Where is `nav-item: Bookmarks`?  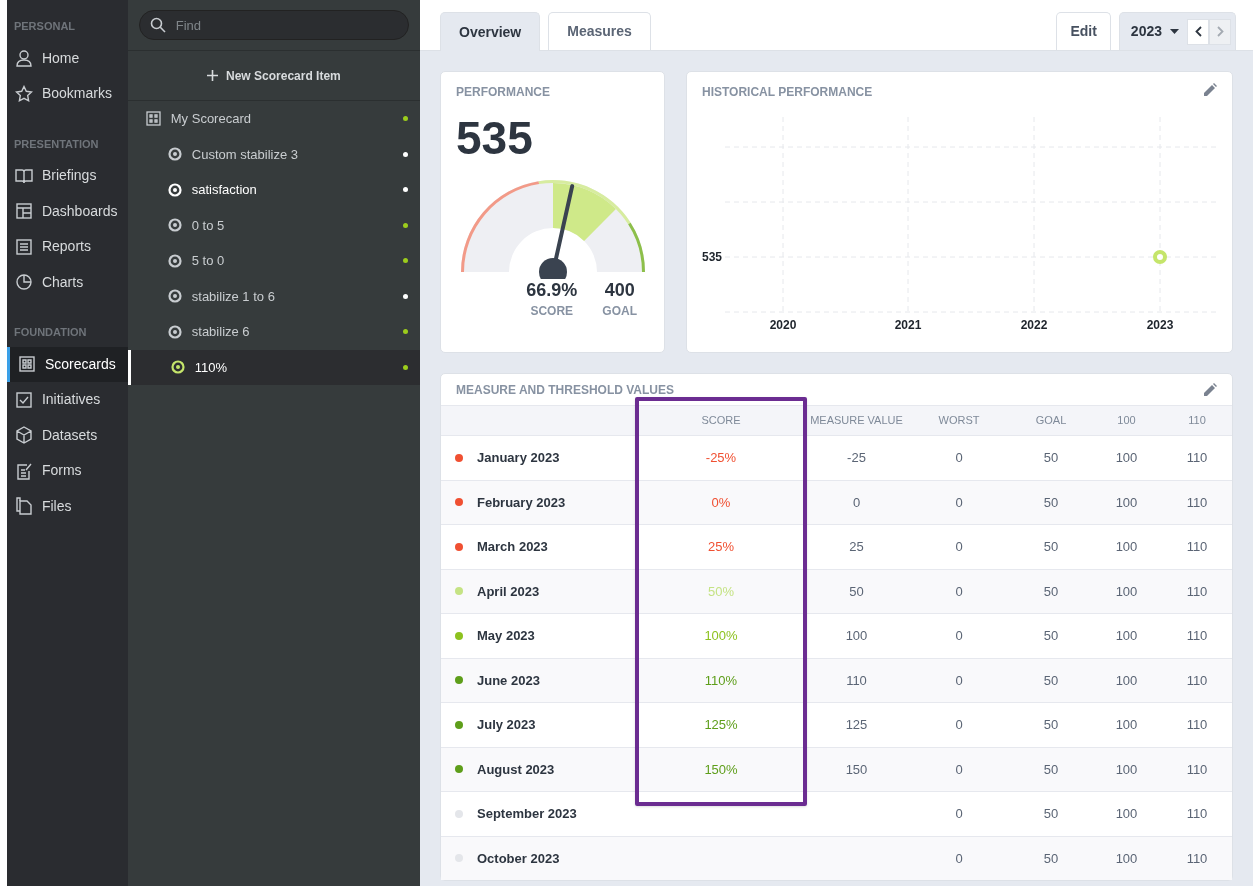 nav-item: Bookmarks is located at coordinates (67, 94).